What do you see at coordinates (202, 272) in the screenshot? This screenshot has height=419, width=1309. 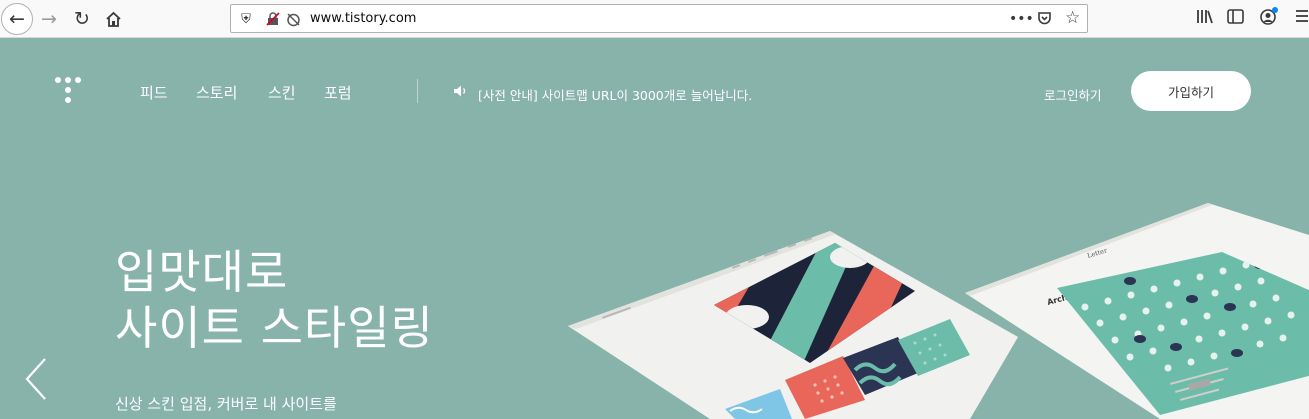 I see `hero-title-line1: 입맛대로` at bounding box center [202, 272].